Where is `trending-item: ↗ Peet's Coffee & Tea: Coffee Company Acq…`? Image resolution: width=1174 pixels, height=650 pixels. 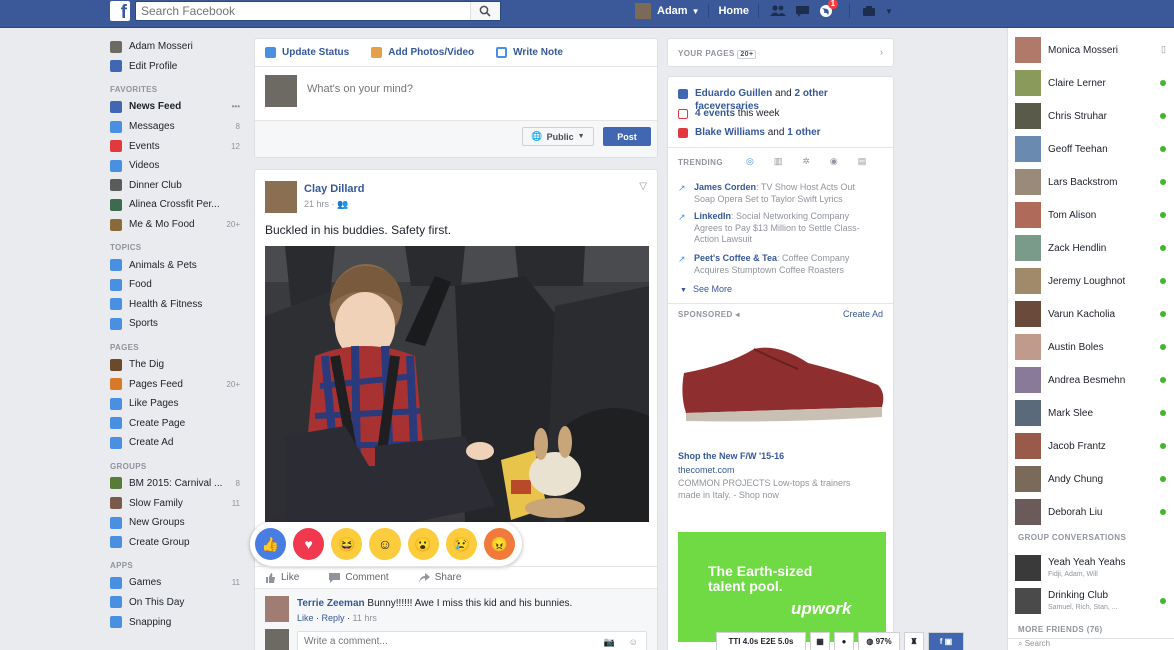
trending-item: ↗ Peet's Coffee & Tea: Coffee Company Acq… is located at coordinates (775, 264).